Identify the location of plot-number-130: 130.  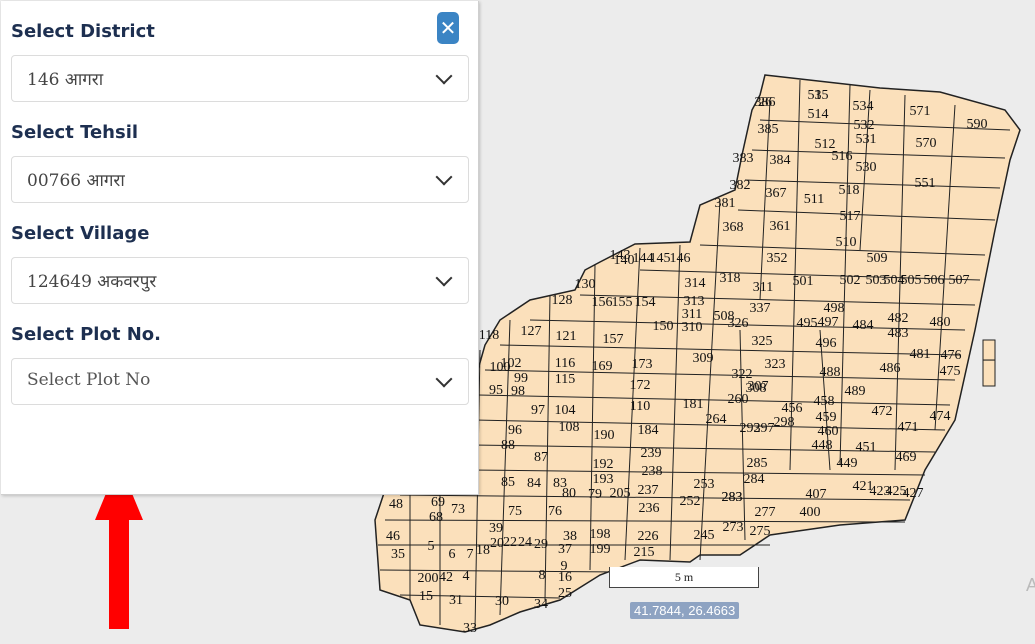
(585, 284).